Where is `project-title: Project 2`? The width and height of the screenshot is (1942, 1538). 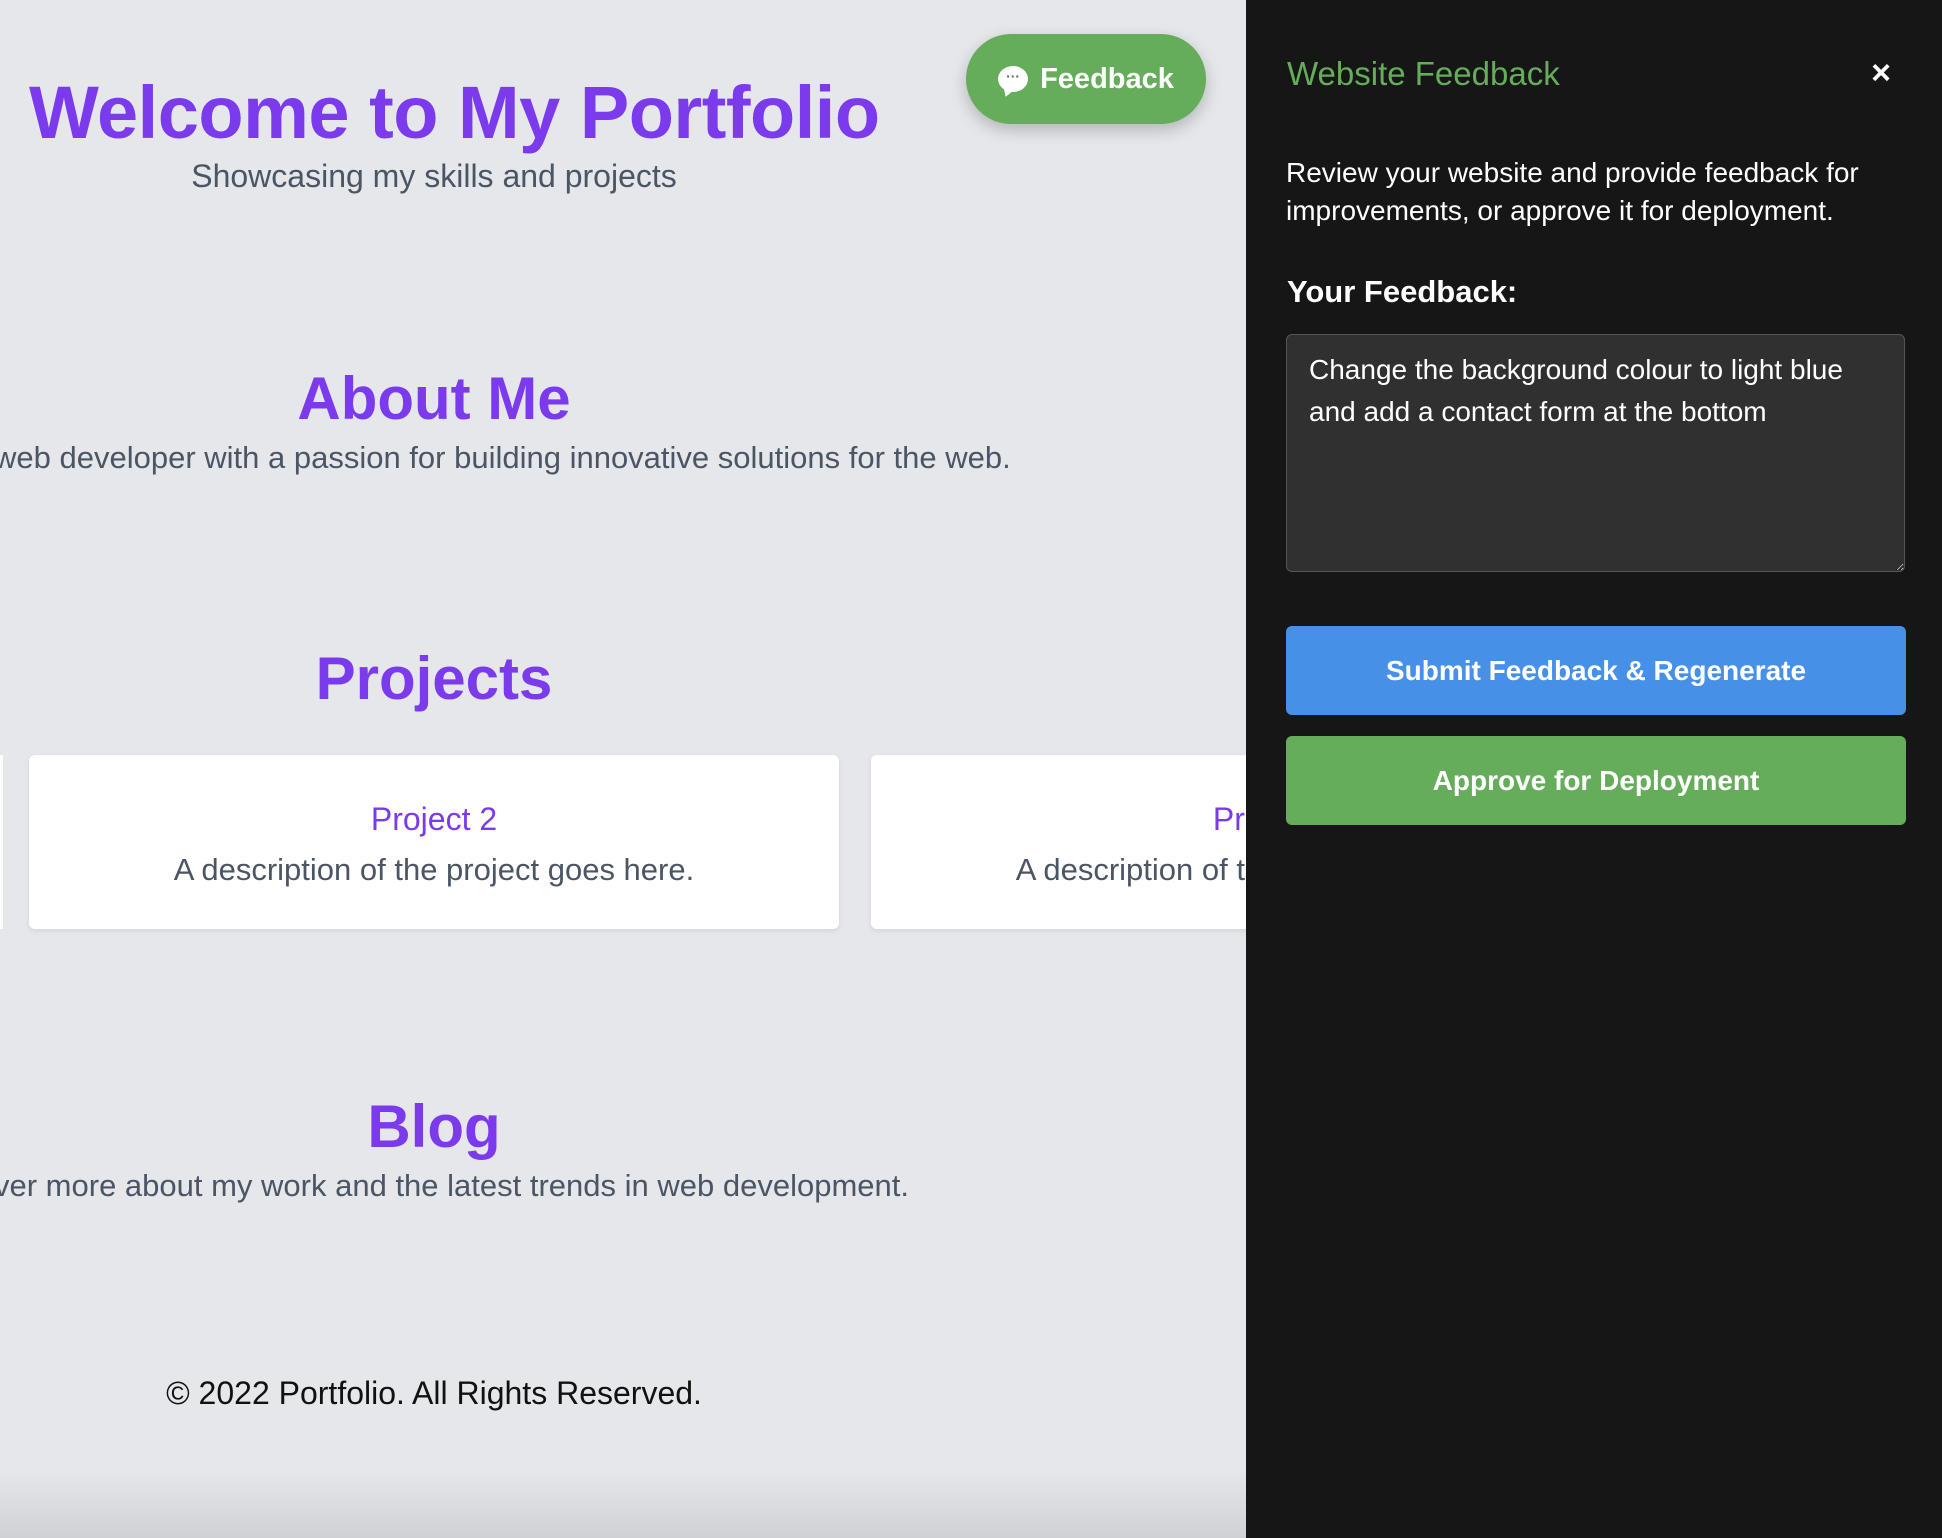 project-title: Project 2 is located at coordinates (434, 819).